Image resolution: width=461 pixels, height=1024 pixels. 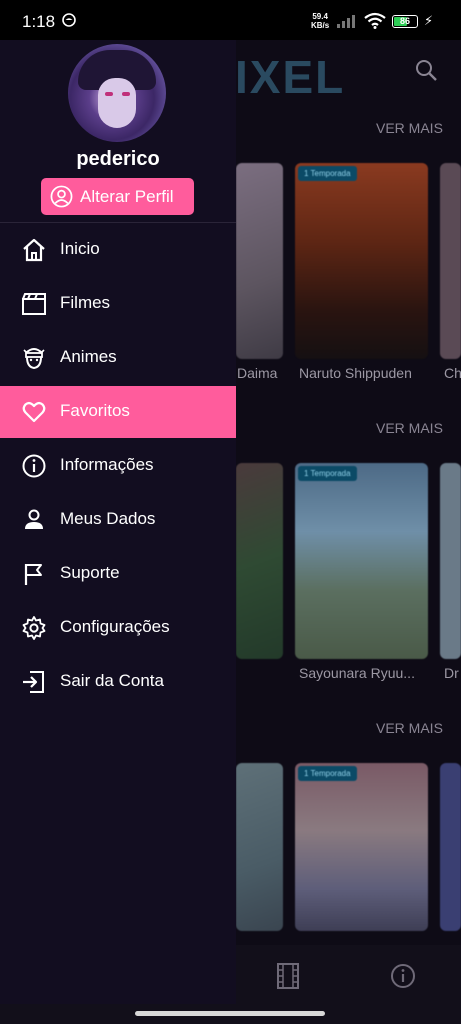 What do you see at coordinates (88, 356) in the screenshot?
I see `menu-item-label: Animes` at bounding box center [88, 356].